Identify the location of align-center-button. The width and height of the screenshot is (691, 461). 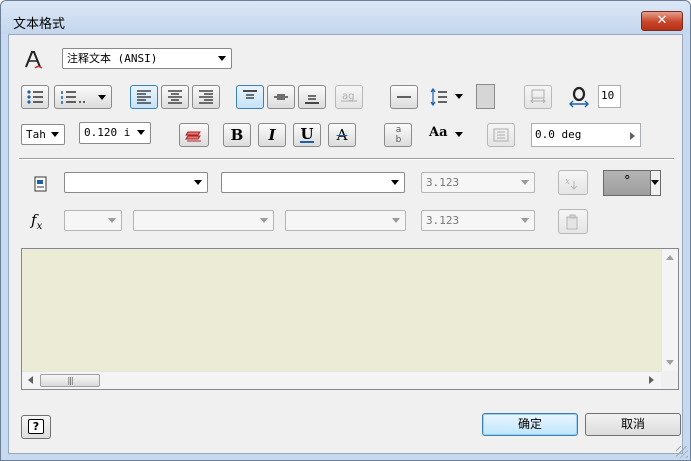
(175, 97).